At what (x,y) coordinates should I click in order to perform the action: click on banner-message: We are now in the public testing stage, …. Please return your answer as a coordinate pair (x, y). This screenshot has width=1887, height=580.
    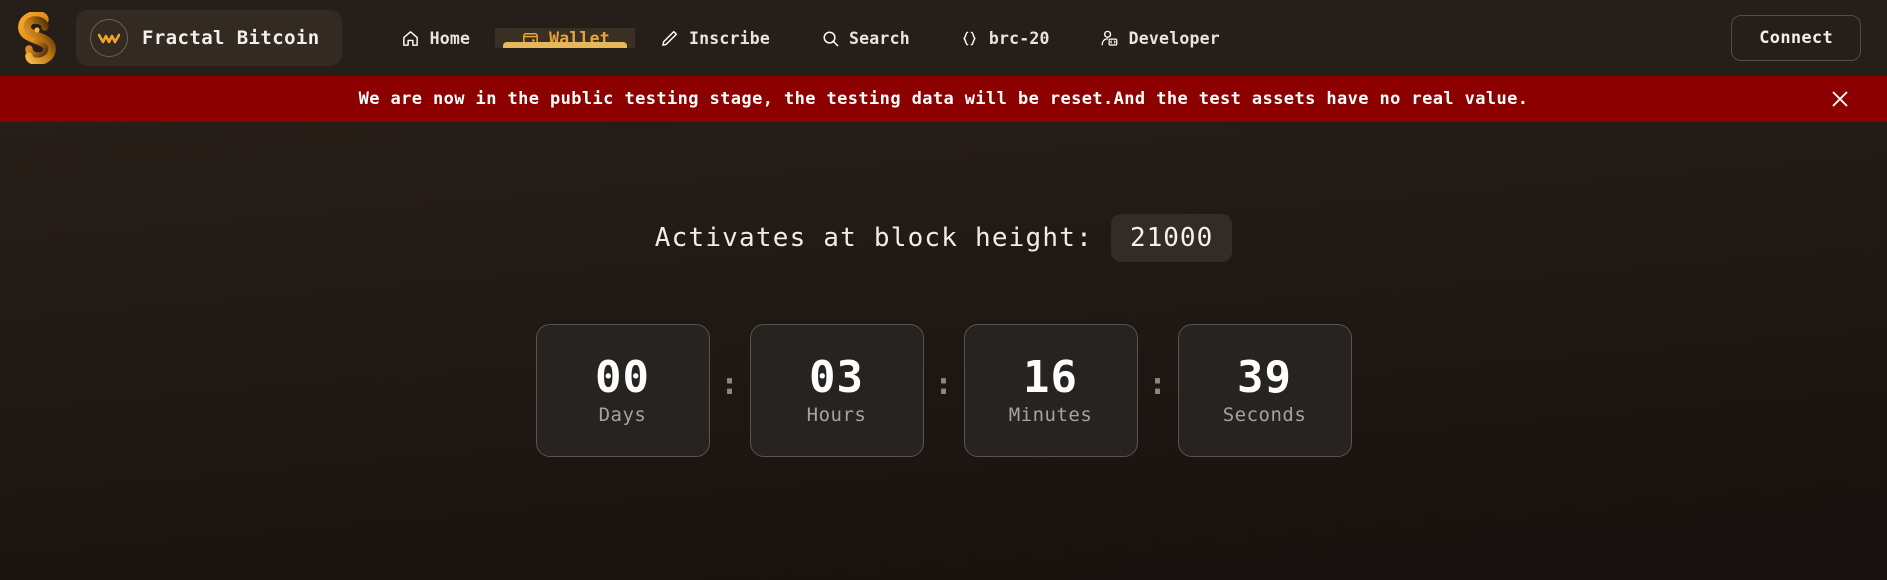
    Looking at the image, I should click on (943, 99).